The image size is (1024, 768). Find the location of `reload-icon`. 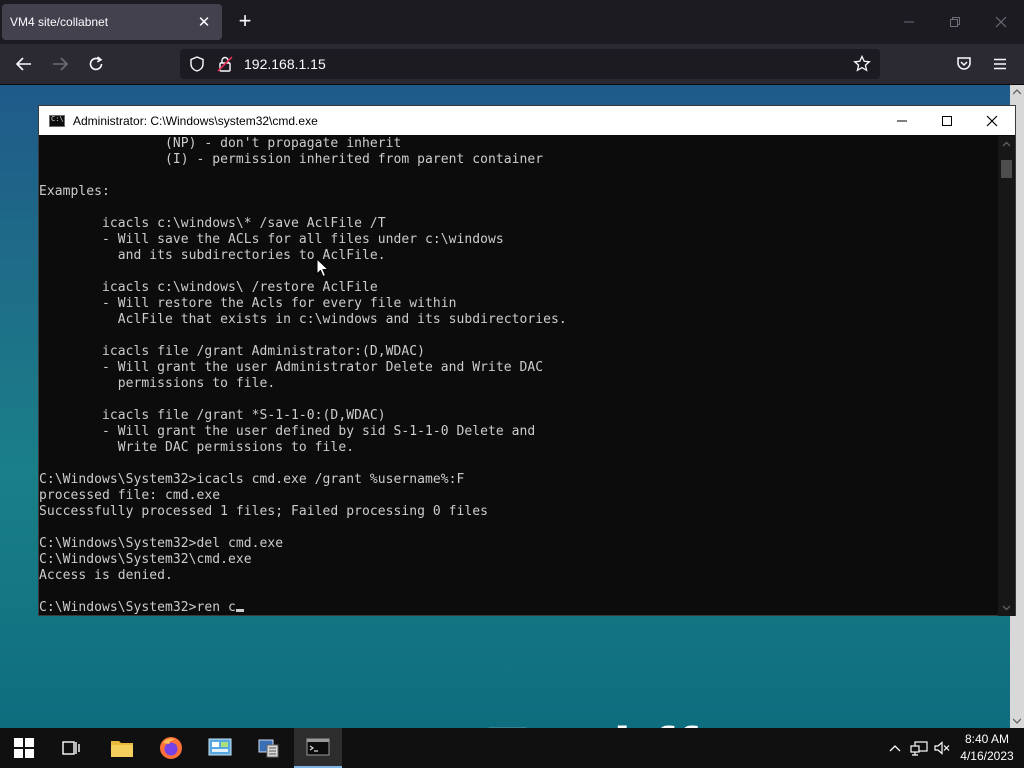

reload-icon is located at coordinates (96, 63).